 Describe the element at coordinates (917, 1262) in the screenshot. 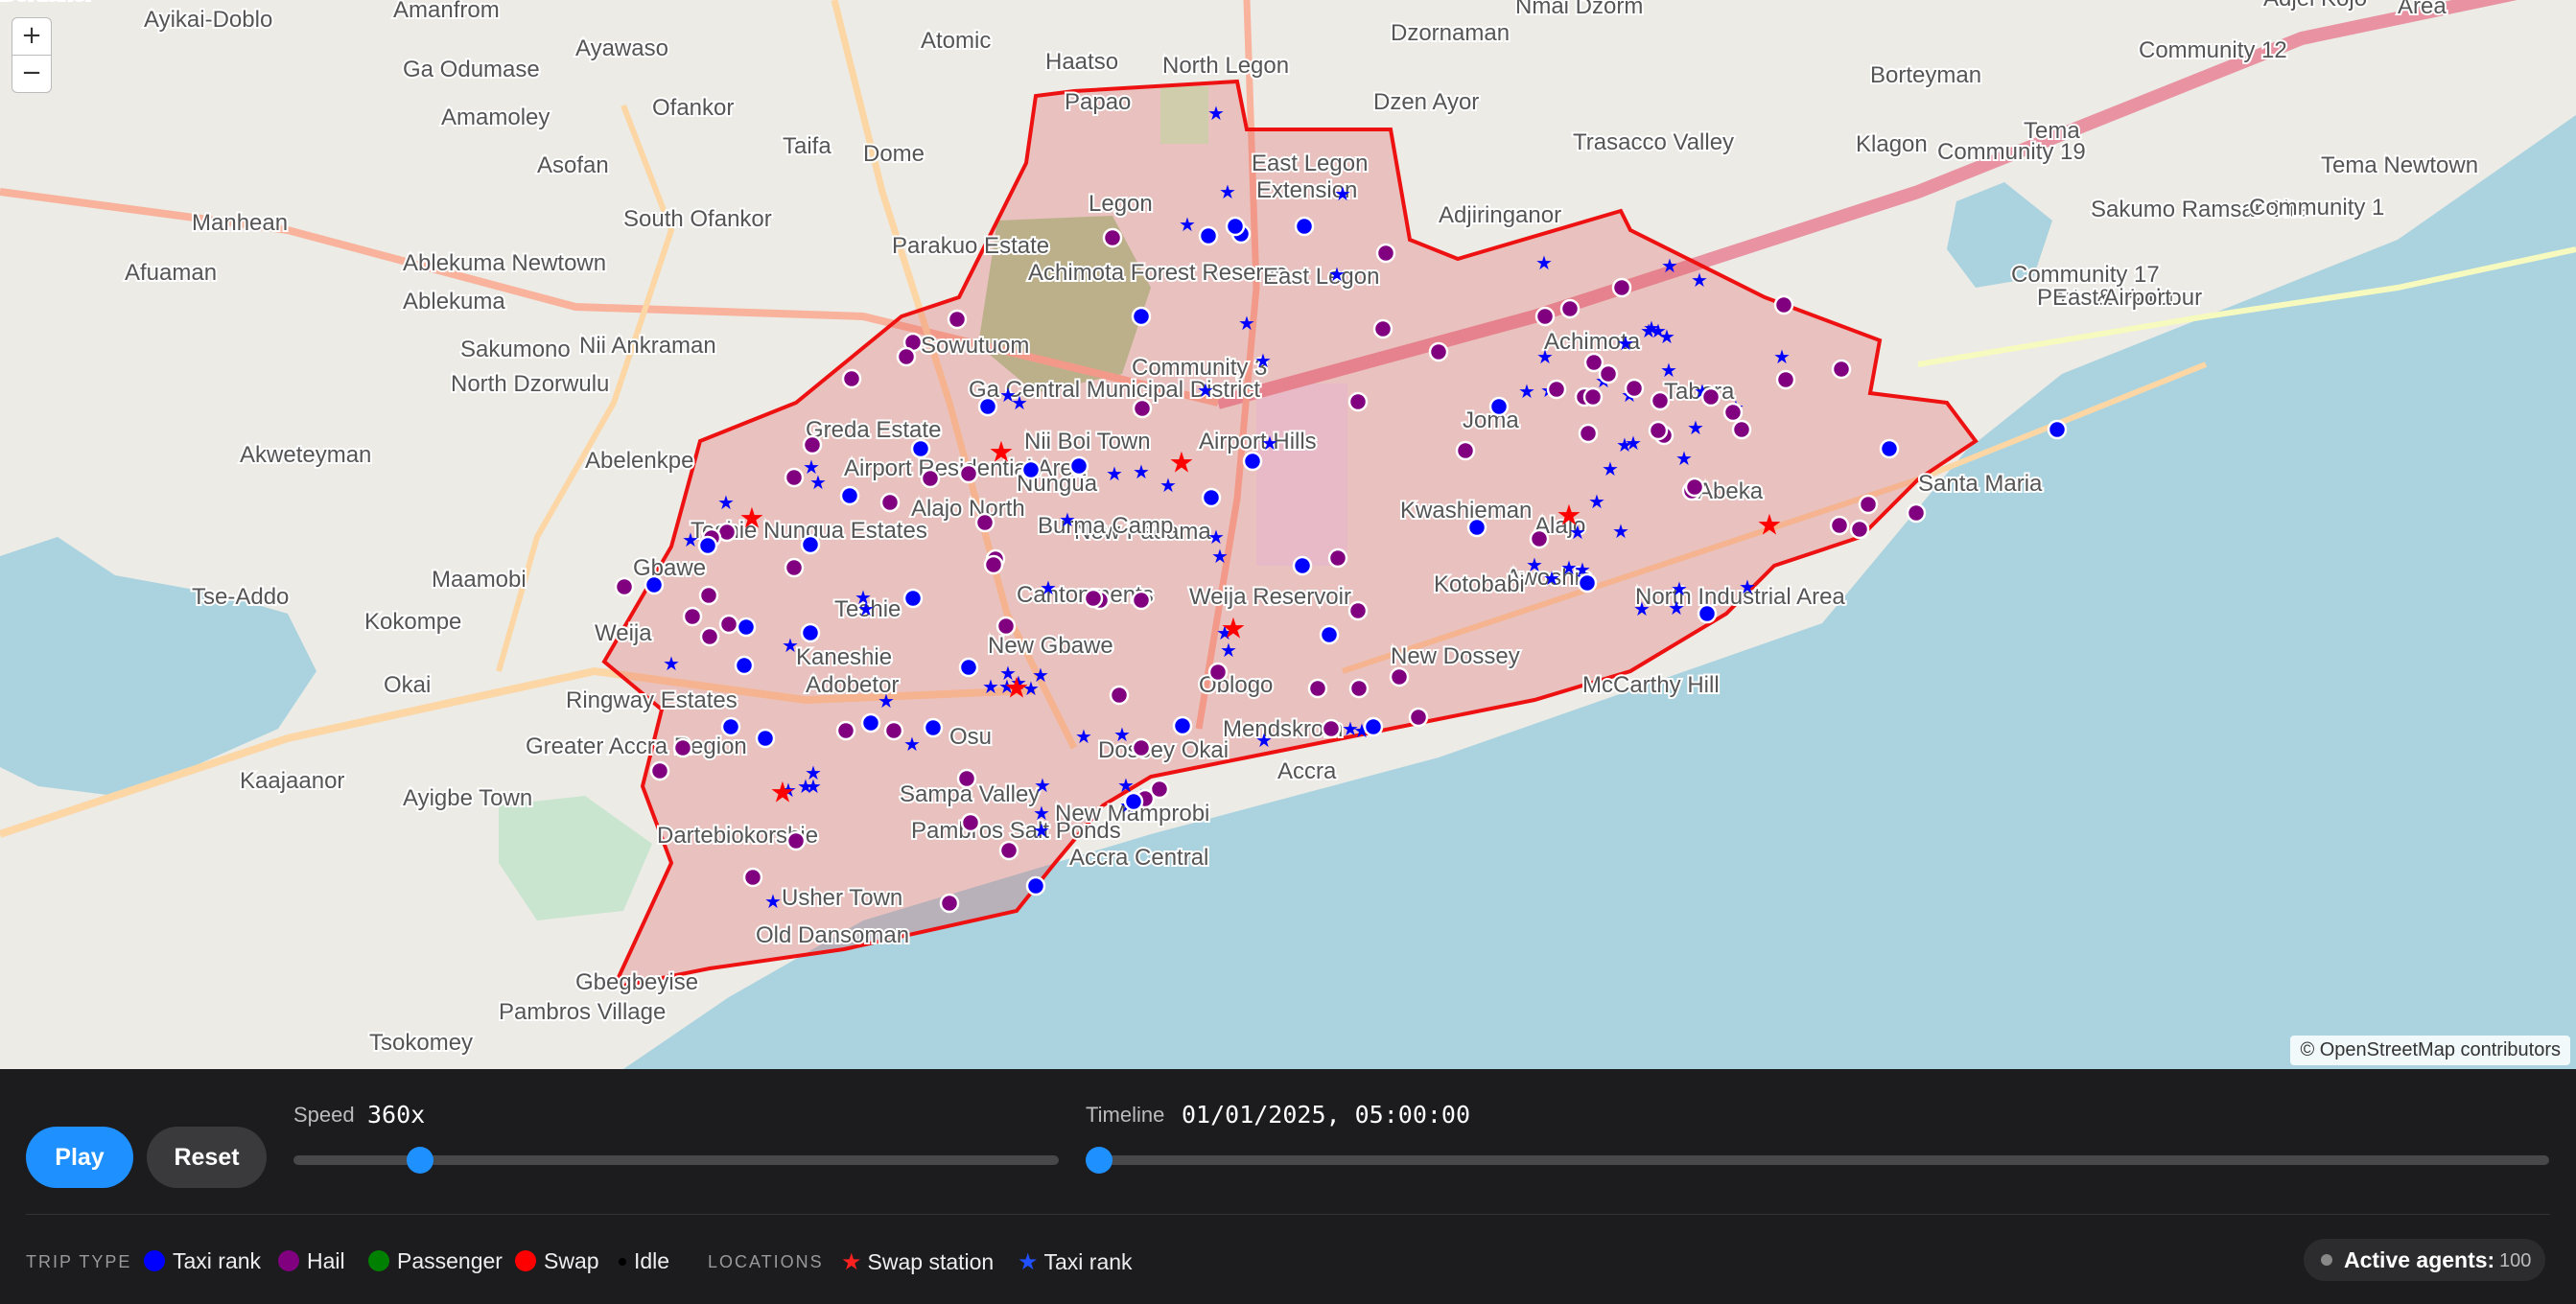

I see `legend-swap-station: ★ Swap station` at that location.